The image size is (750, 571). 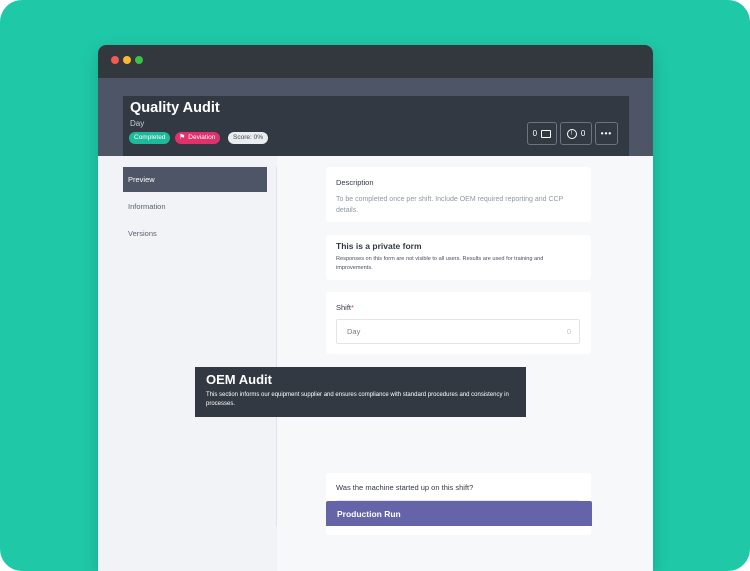 I want to click on sidebar: Preview Information Versions, so click(x=195, y=207).